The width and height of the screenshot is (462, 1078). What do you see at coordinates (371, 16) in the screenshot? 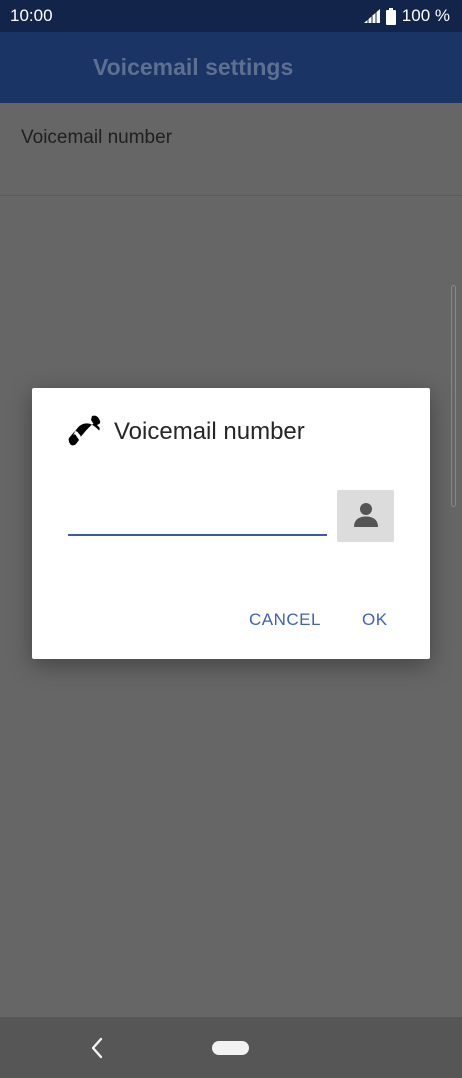
I see `signal-icon` at bounding box center [371, 16].